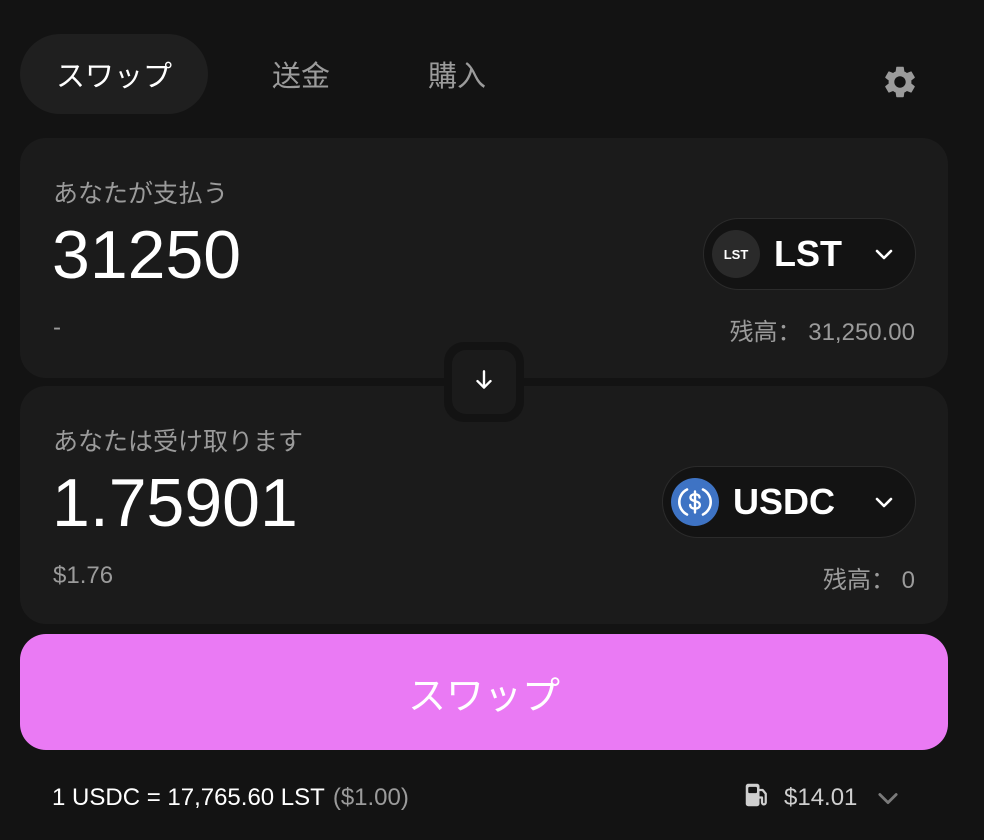 The width and height of the screenshot is (984, 840). Describe the element at coordinates (57, 327) in the screenshot. I see `pay-usd-value: -` at that location.